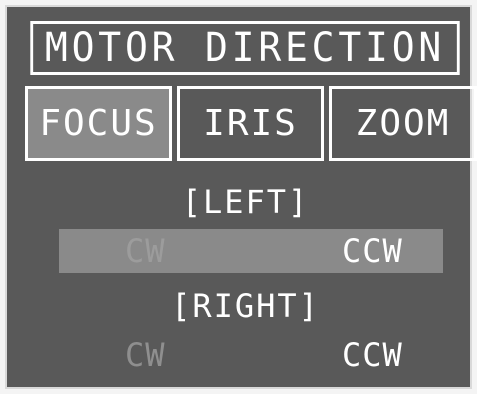 The width and height of the screenshot is (477, 394). I want to click on left-direction-row: CW CCW, so click(251, 251).